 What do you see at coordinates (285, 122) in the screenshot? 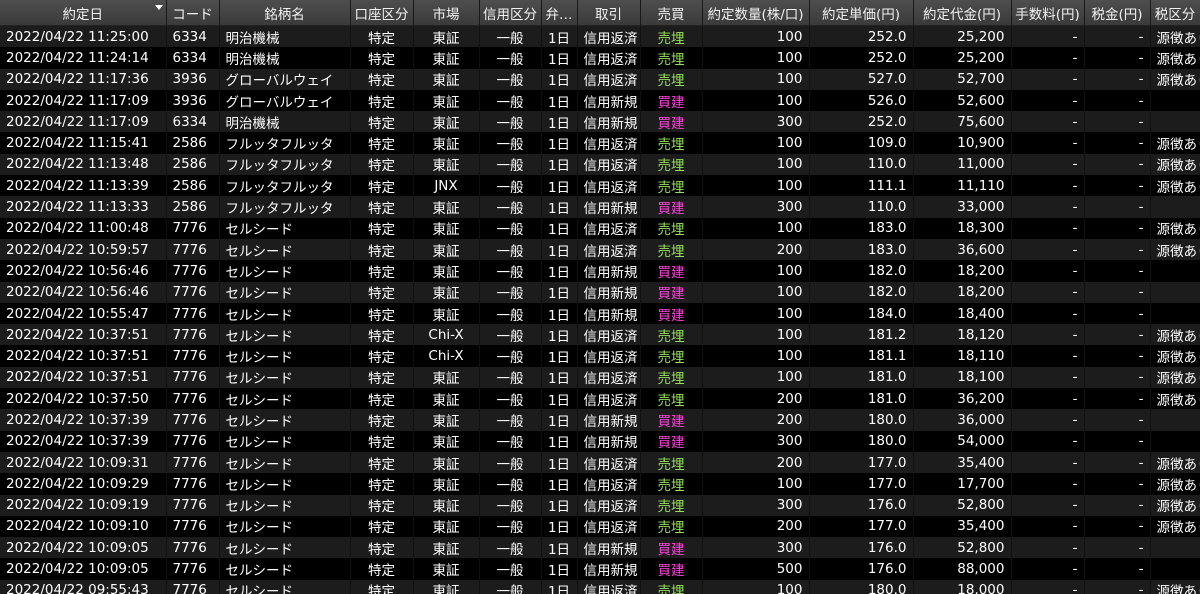
I see `cell-name: 明治機械` at bounding box center [285, 122].